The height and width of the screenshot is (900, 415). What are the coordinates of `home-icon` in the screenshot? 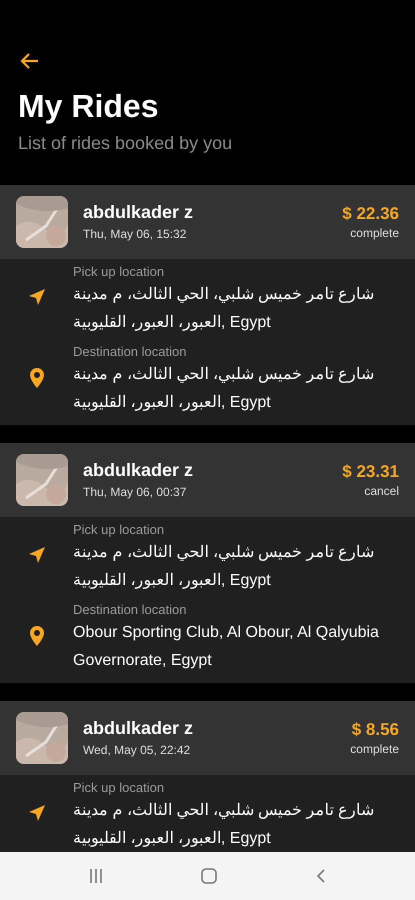 It's located at (209, 876).